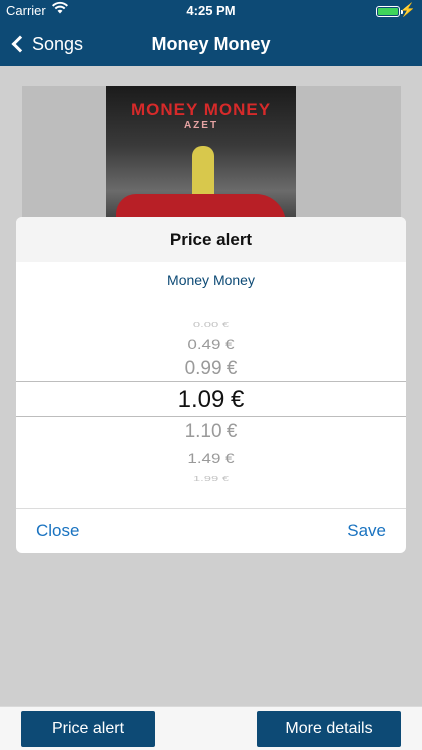 The width and height of the screenshot is (422, 750). Describe the element at coordinates (211, 432) in the screenshot. I see `picker-option: 1.10 €` at that location.